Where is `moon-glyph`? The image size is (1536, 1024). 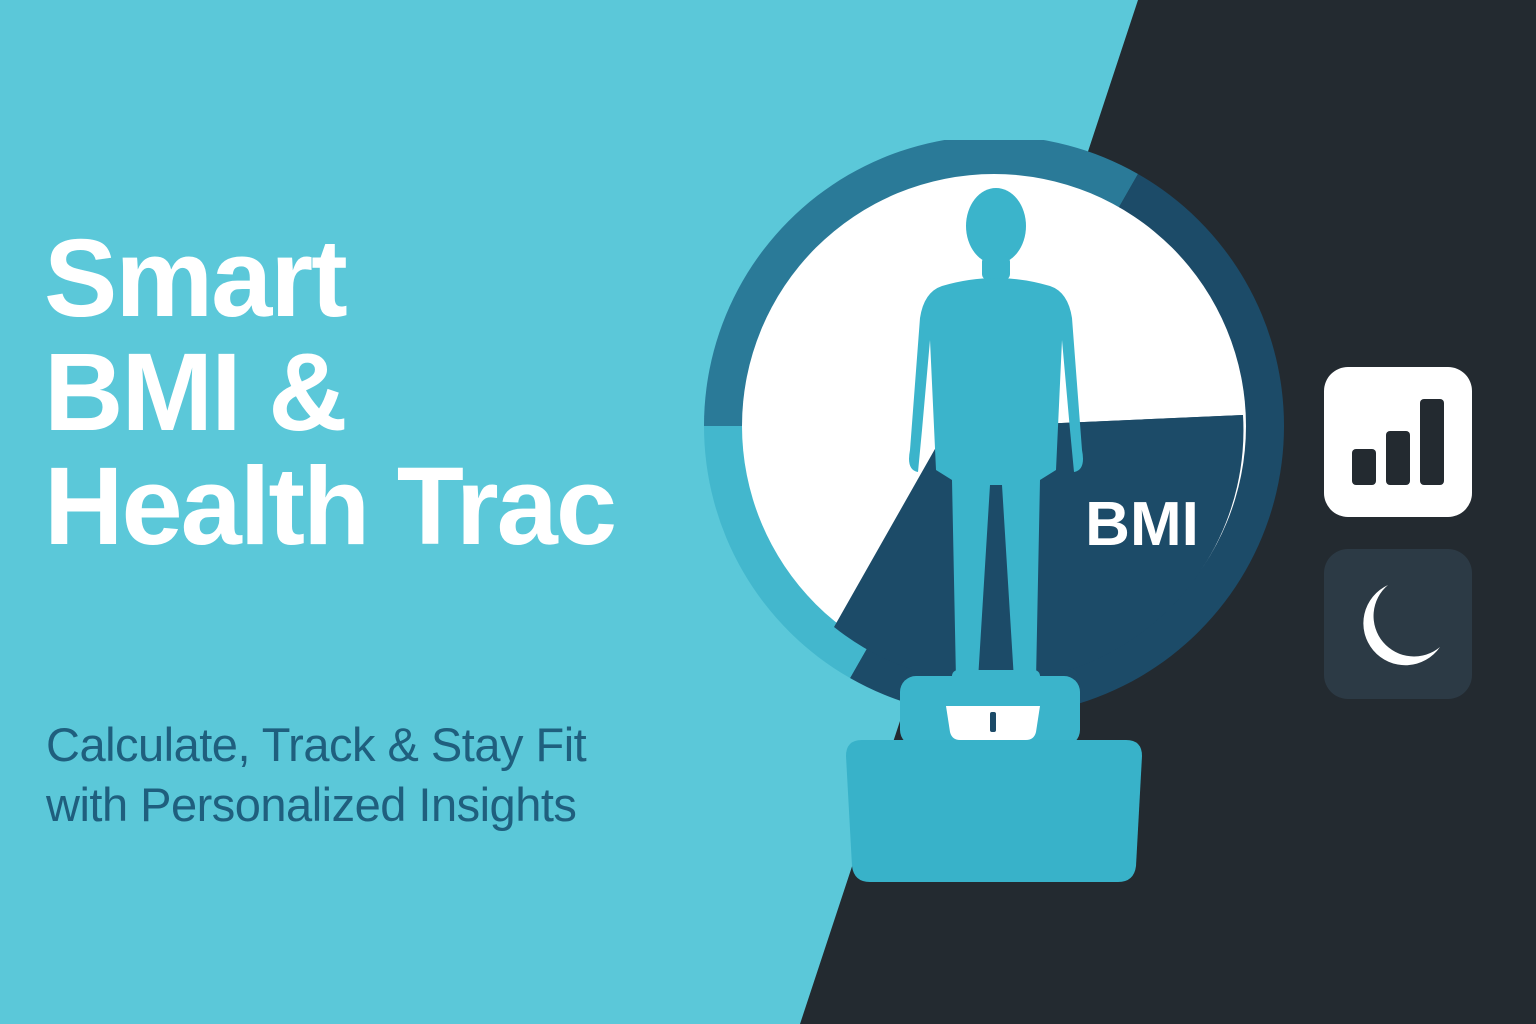 moon-glyph is located at coordinates (1401, 625).